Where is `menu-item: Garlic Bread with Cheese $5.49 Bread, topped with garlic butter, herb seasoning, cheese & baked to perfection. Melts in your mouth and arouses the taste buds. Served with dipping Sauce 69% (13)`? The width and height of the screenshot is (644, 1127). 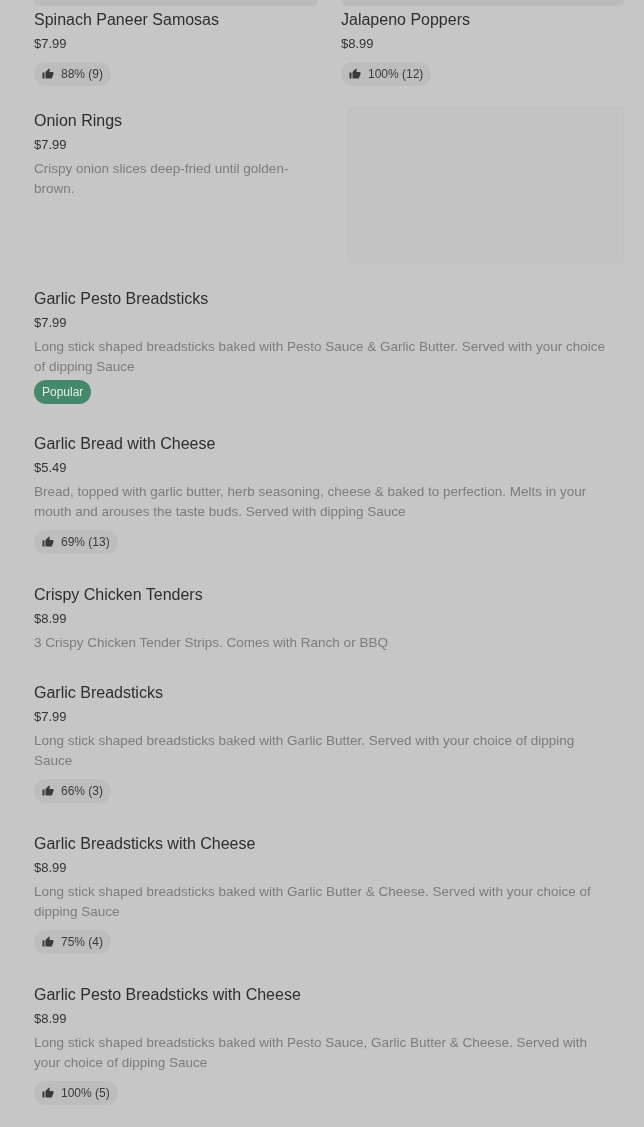
menu-item: Garlic Bread with Cheese $5.49 Bread, topped with garlic butter, herb seasoning, cheese & baked to perfection. Melts in your mouth and arouses the taste buds. Served with dipping Sauce 69% (13) is located at coordinates (324, 494).